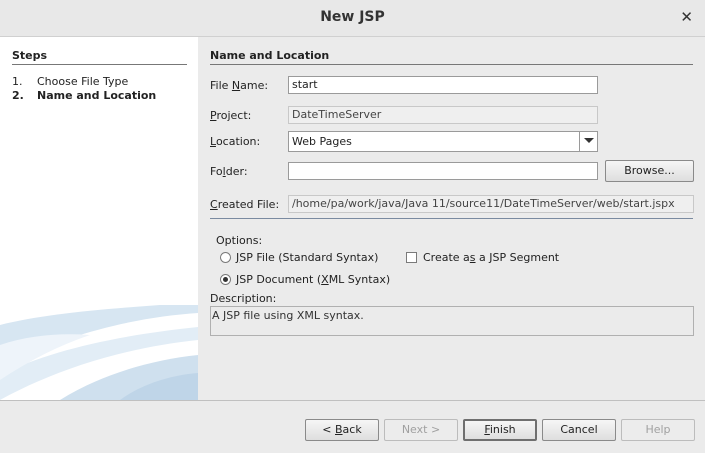 The width and height of the screenshot is (705, 453). What do you see at coordinates (579, 430) in the screenshot?
I see `cancel-button: Cancel` at bounding box center [579, 430].